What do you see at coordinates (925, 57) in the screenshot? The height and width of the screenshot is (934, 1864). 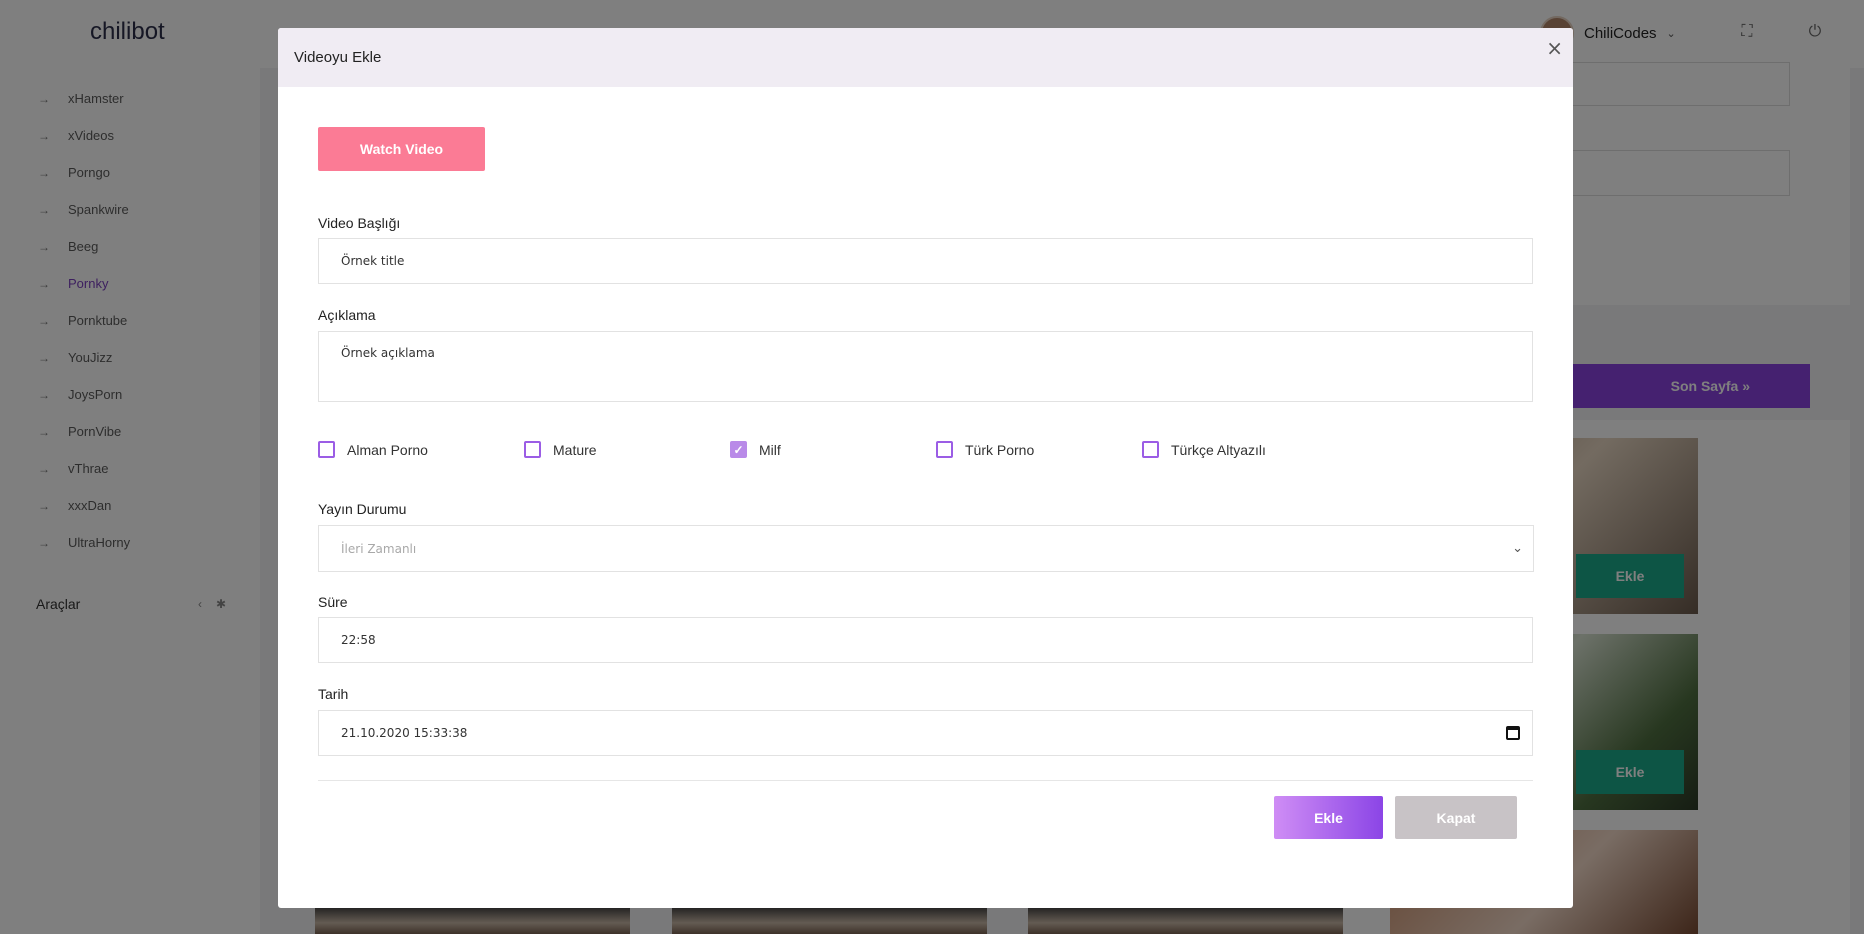 I see `modal-header: Videoyu Ekle ×` at bounding box center [925, 57].